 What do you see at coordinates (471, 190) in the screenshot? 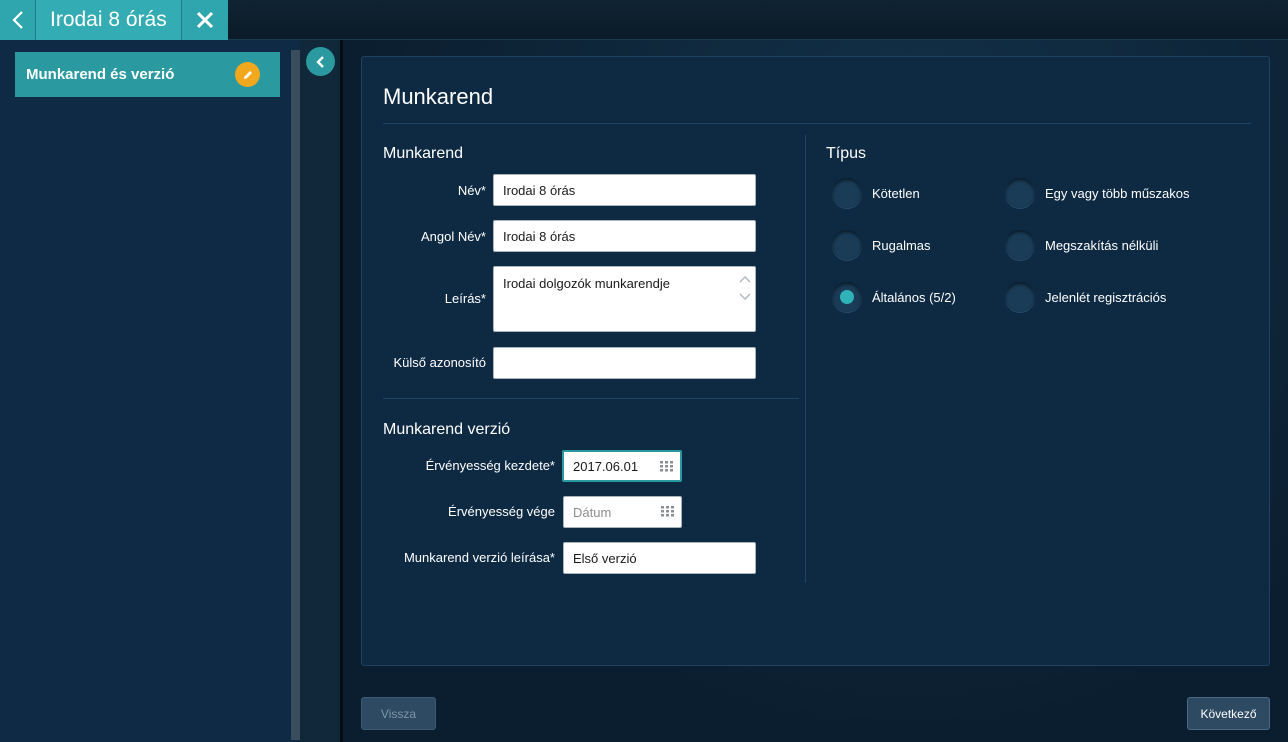
I see `name-label: Név*` at bounding box center [471, 190].